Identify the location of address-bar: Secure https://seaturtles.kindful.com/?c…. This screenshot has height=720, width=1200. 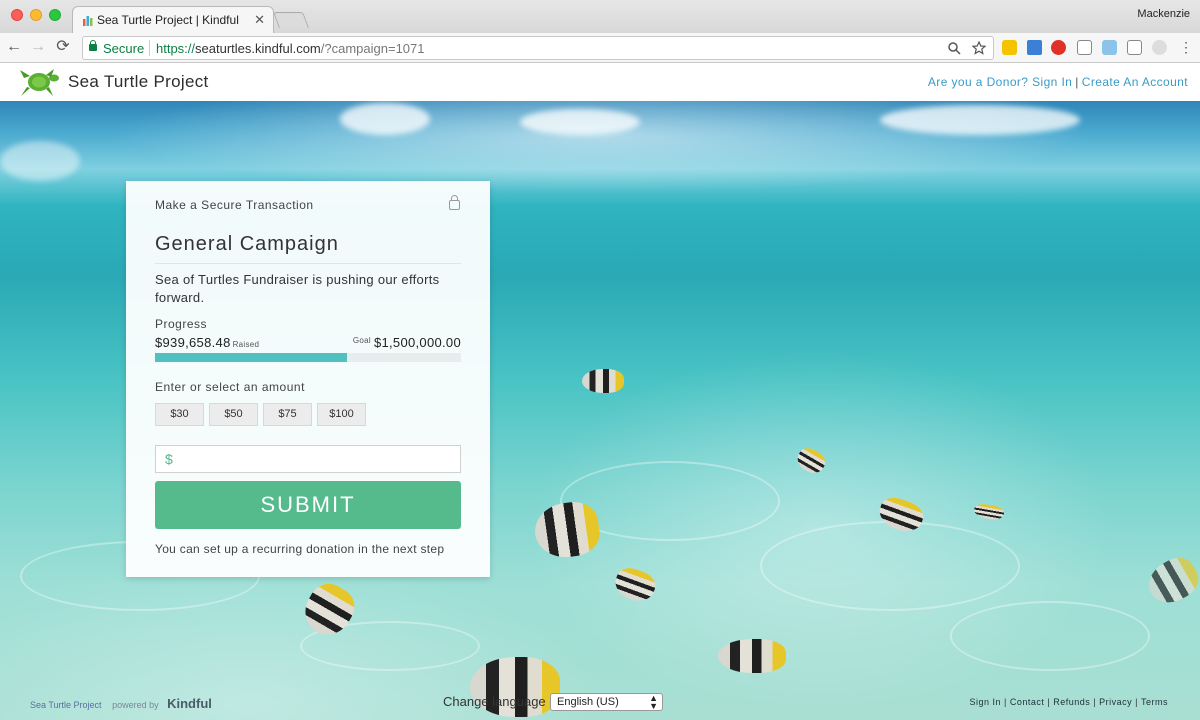
(538, 48).